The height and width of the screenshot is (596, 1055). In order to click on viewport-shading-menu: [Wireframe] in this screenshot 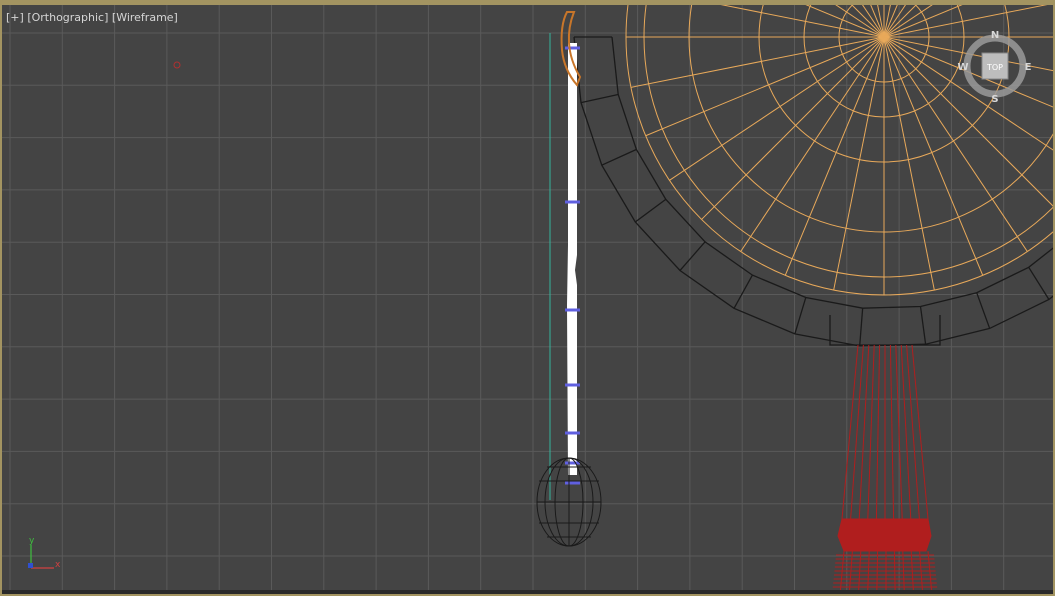, I will do `click(145, 17)`.